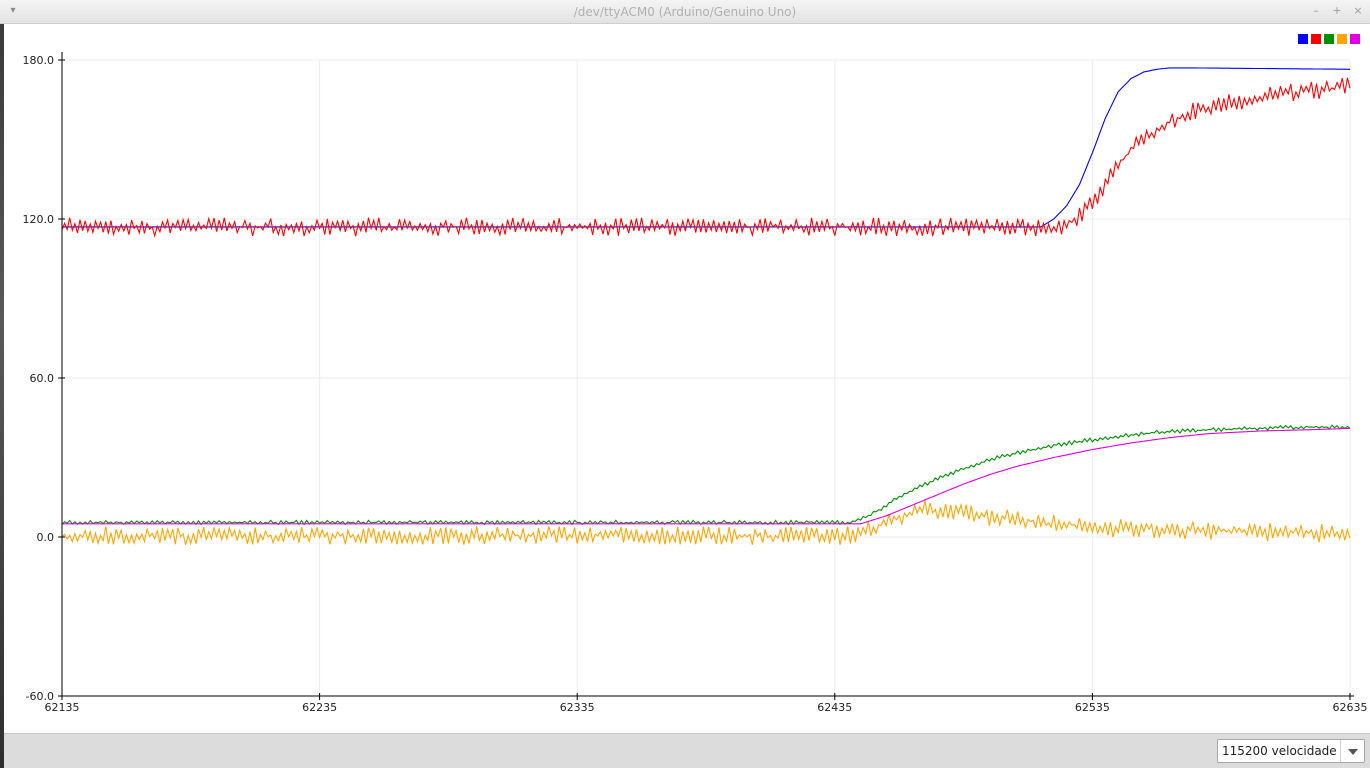 This screenshot has width=1370, height=768. What do you see at coordinates (62, 707) in the screenshot?
I see `x-tick-label: 62135` at bounding box center [62, 707].